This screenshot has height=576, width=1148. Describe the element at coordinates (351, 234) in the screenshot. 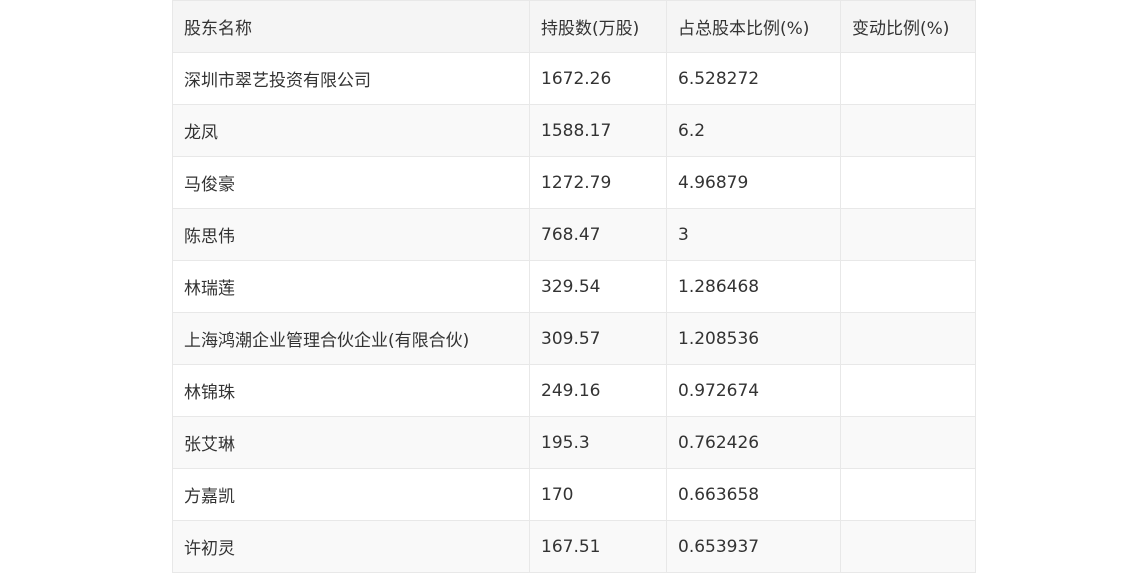

I see `cell-shareholder-name: 陈思伟` at that location.